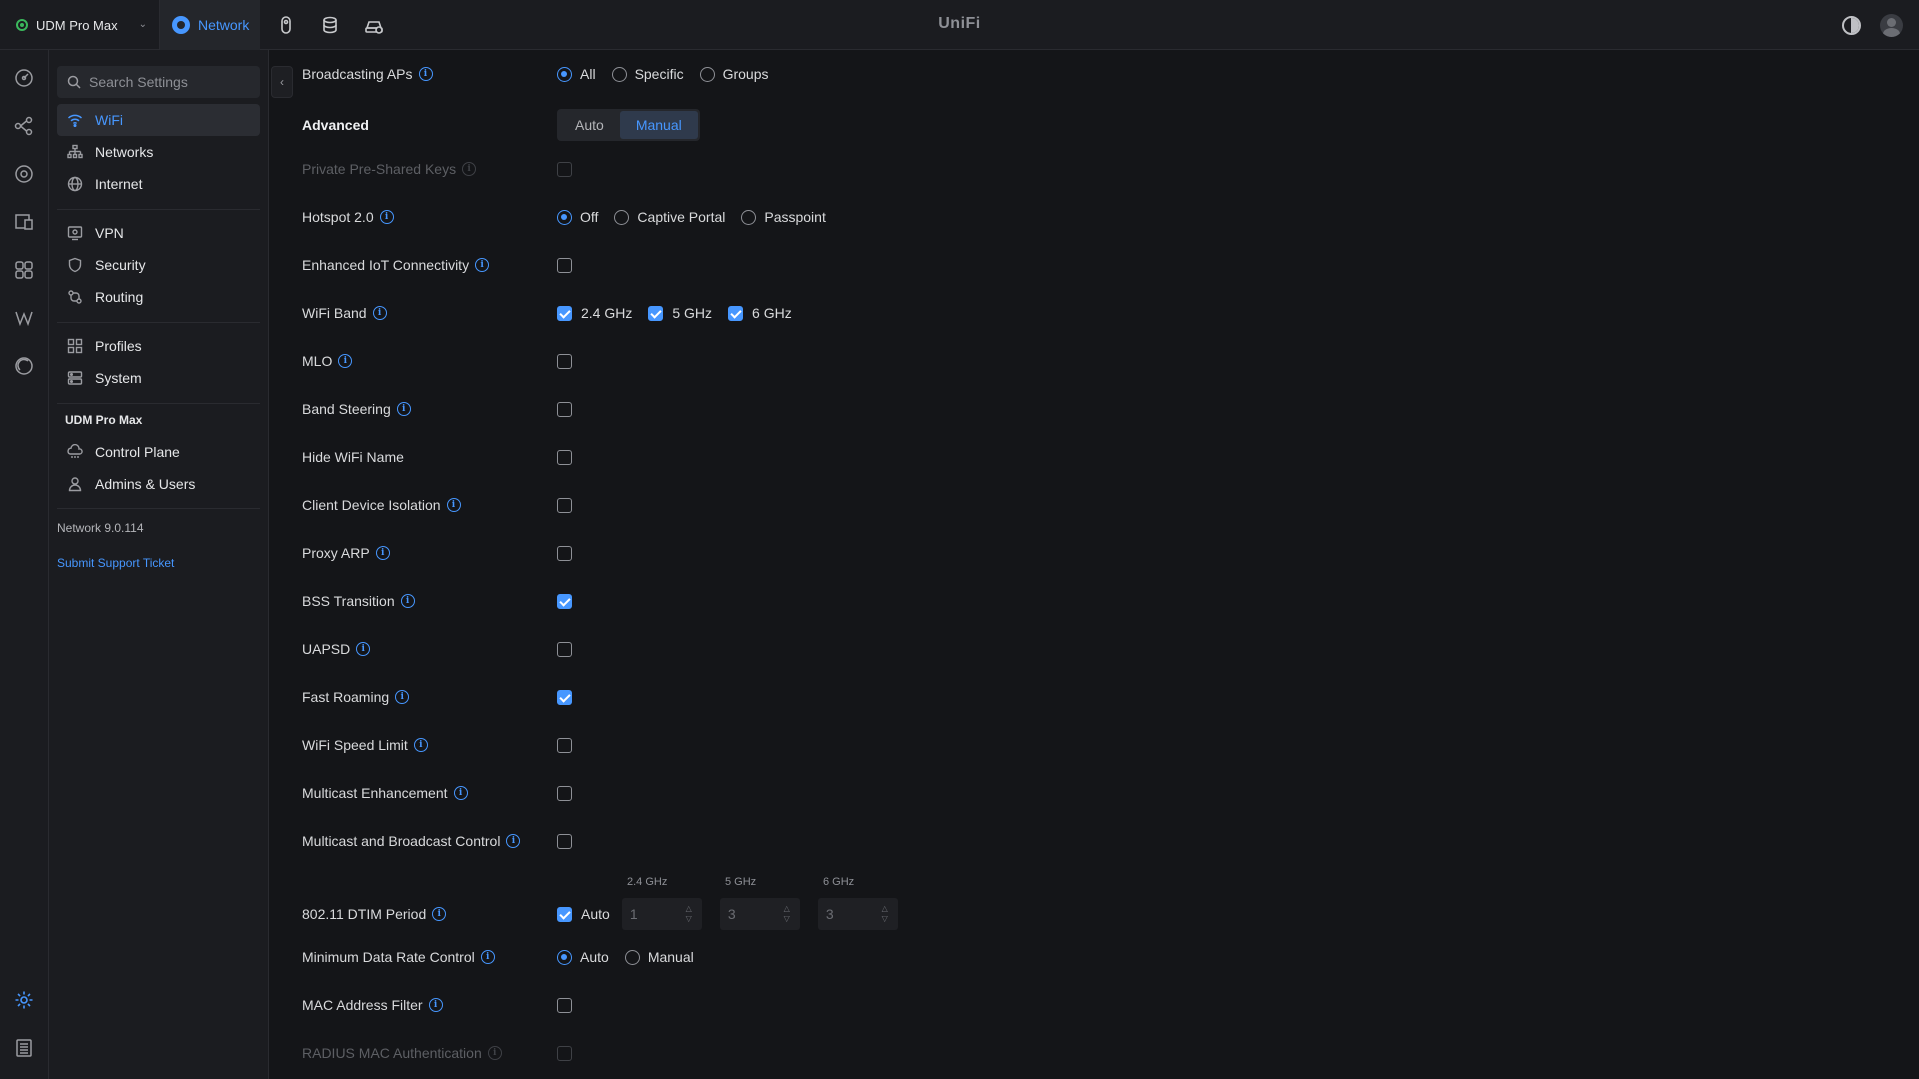 This screenshot has height=1079, width=1919. What do you see at coordinates (829, 914) in the screenshot?
I see `dtim-6-value: 3` at bounding box center [829, 914].